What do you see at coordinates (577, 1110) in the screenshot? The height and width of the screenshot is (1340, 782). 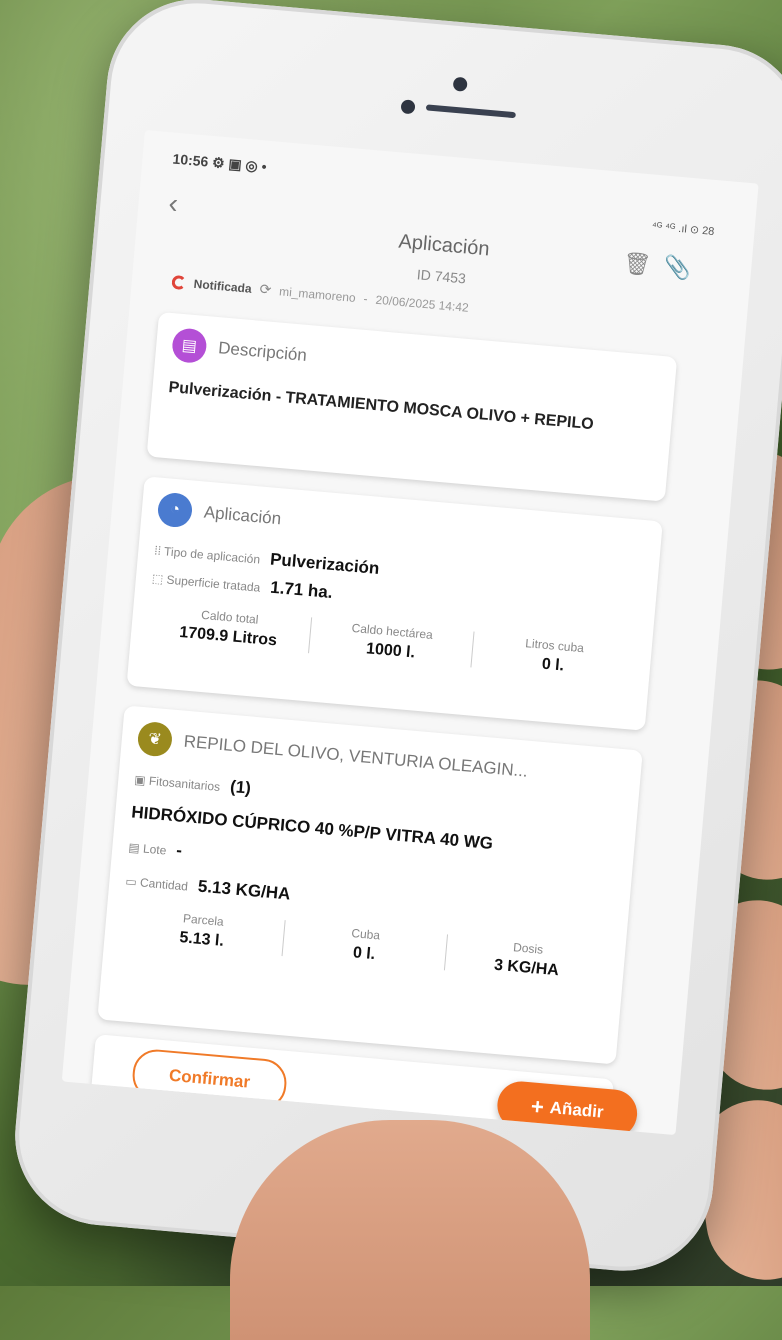 I see `add-button-label: Añadir` at bounding box center [577, 1110].